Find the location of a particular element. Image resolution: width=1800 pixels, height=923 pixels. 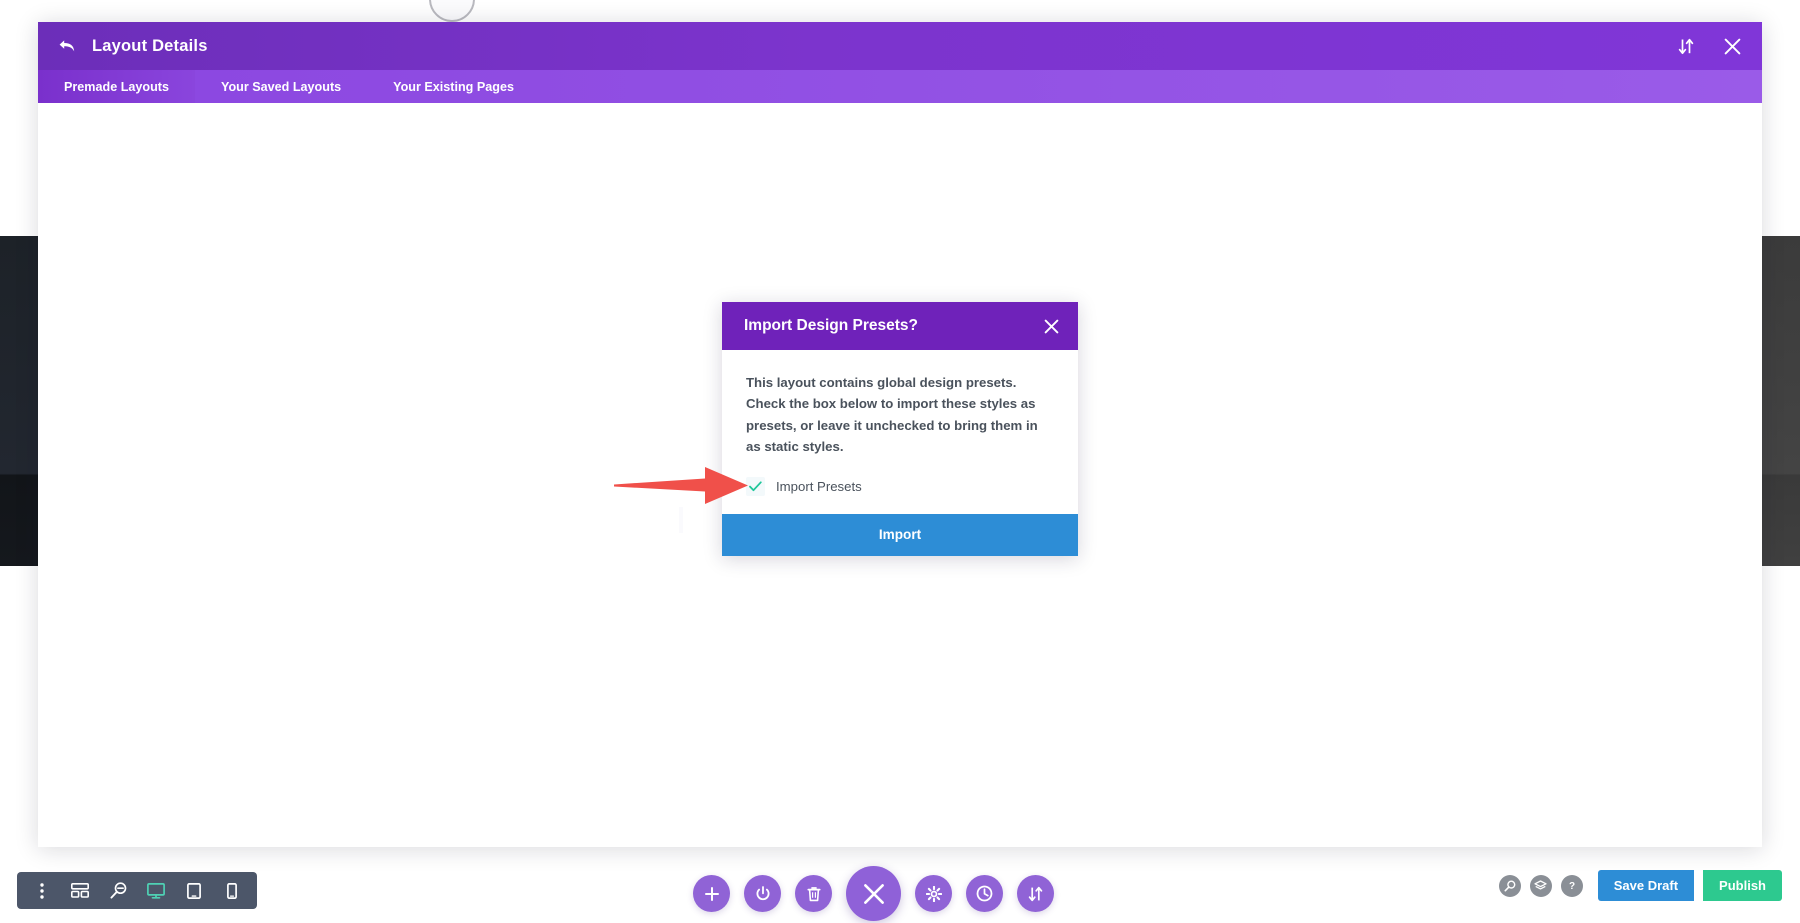

import-button: Import is located at coordinates (900, 534).